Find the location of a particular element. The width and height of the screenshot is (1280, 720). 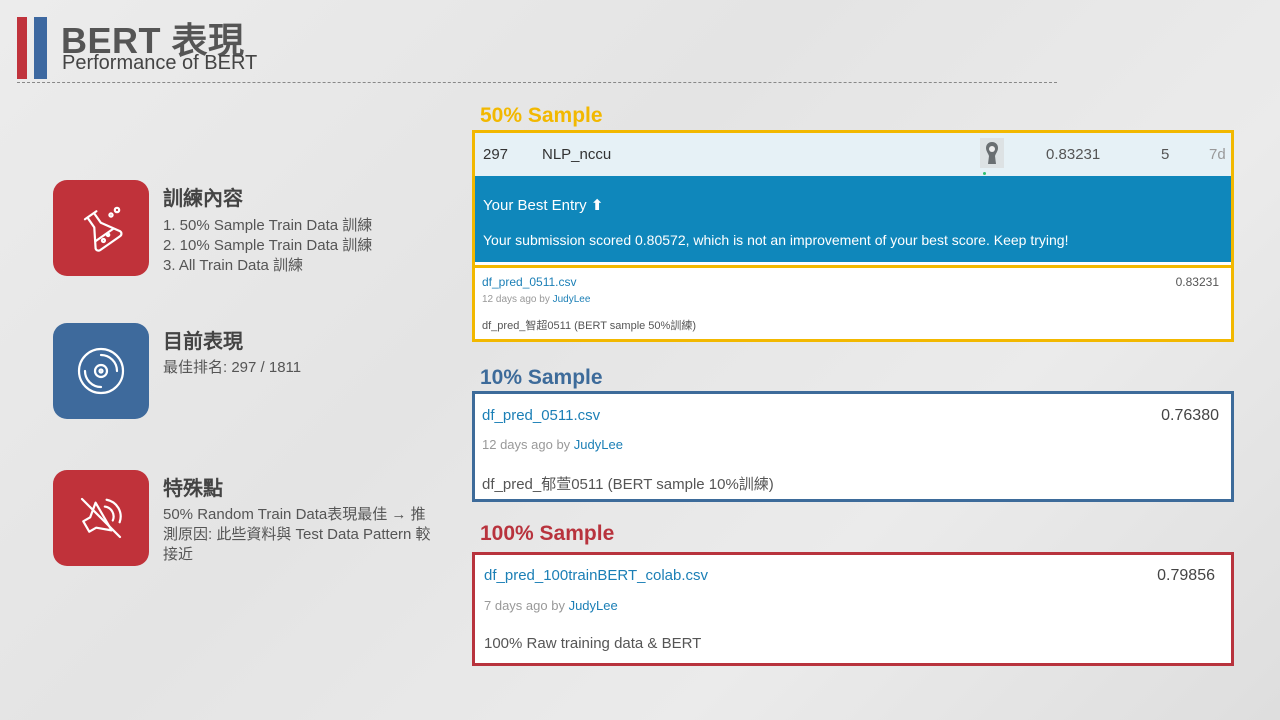

best-entry-title: Your Best Entry ⬆ is located at coordinates (543, 205).